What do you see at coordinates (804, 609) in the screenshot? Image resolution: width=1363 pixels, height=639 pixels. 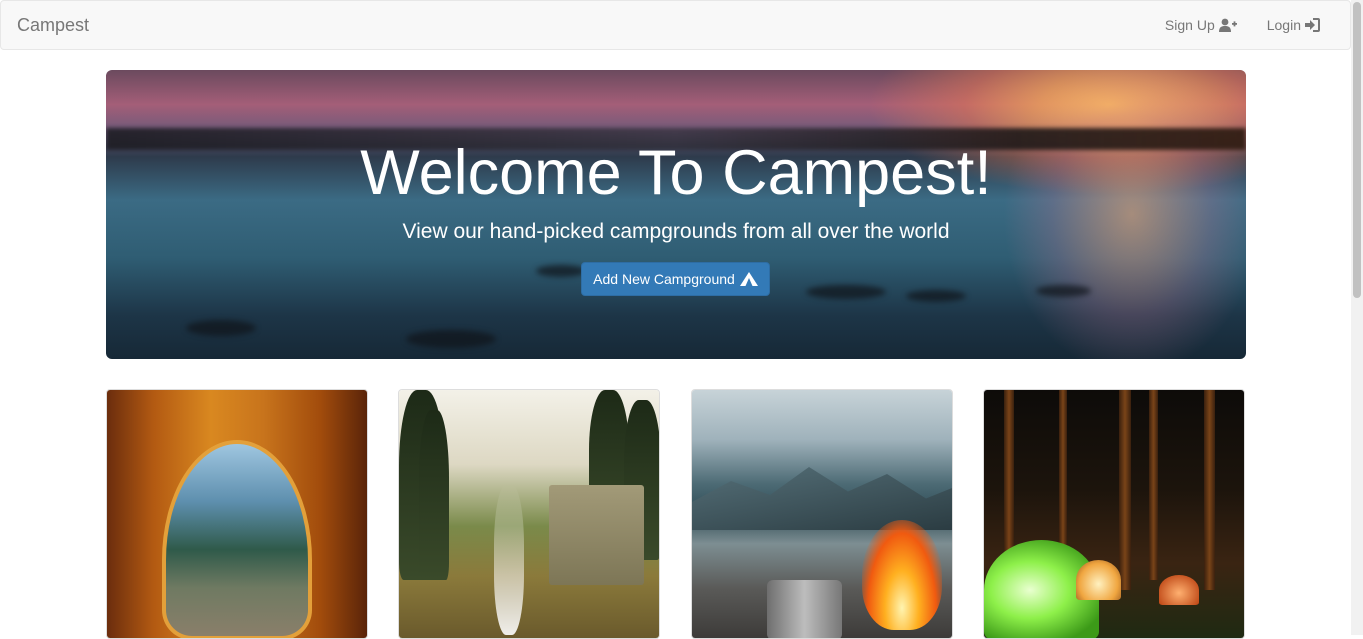 I see `metal-cup` at bounding box center [804, 609].